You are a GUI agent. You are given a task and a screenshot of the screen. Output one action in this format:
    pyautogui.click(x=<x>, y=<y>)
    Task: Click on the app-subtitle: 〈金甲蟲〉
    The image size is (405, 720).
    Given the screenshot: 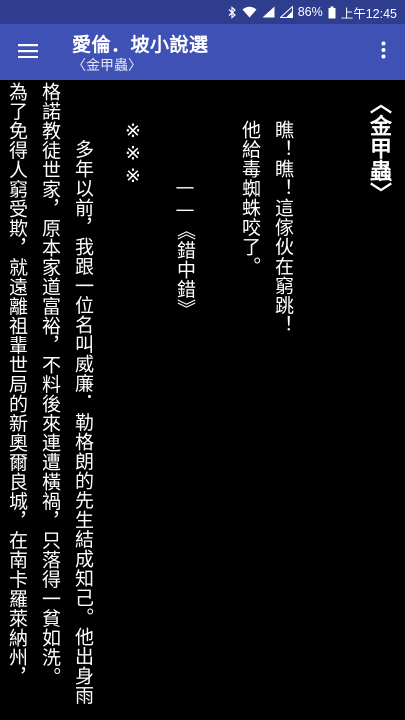 What is the action you would take?
    pyautogui.click(x=107, y=66)
    